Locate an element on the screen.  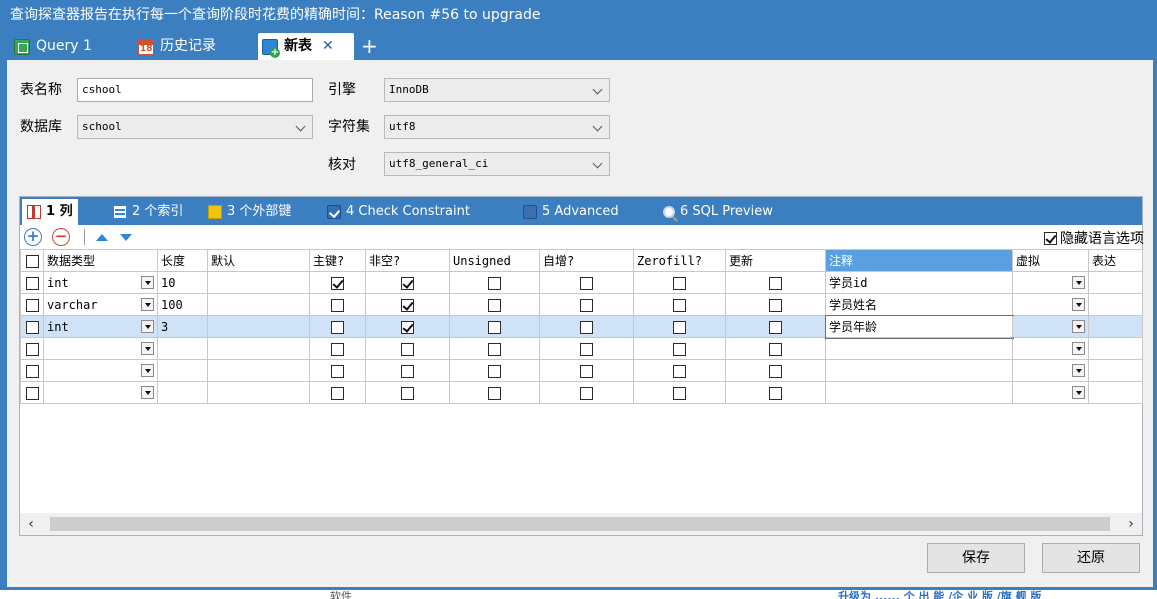
hide-language-options: 隐藏语言选项 is located at coordinates (1094, 238).